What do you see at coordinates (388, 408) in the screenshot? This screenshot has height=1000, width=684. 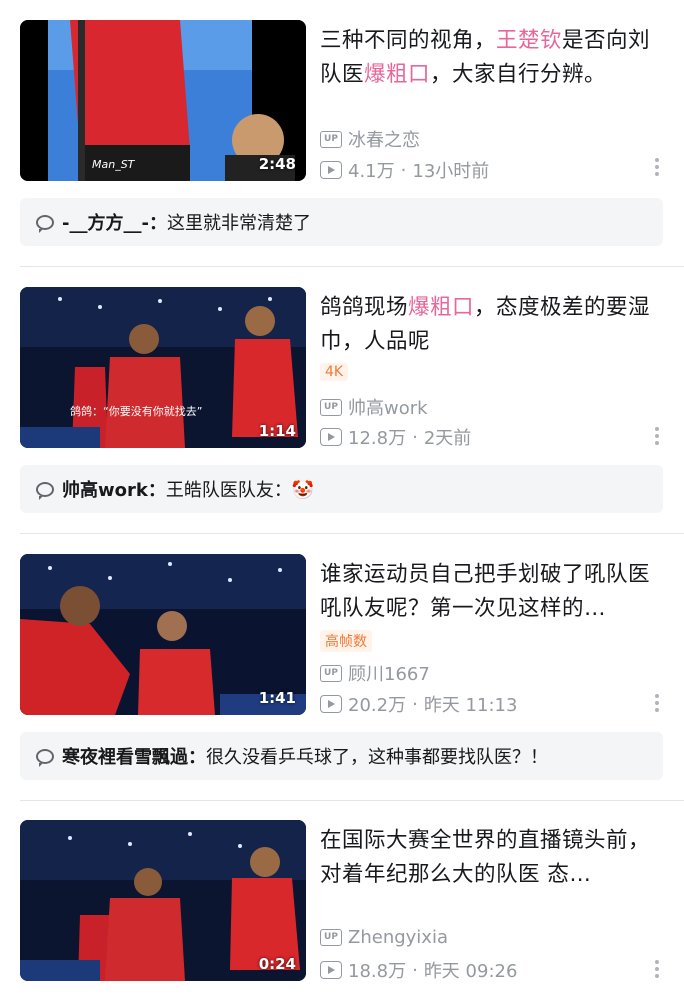 I see `uploader-name: 帅高work` at bounding box center [388, 408].